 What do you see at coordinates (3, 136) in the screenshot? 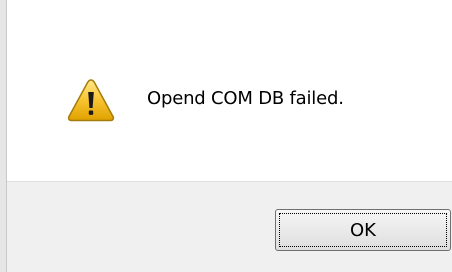
I see `window-left-edge` at bounding box center [3, 136].